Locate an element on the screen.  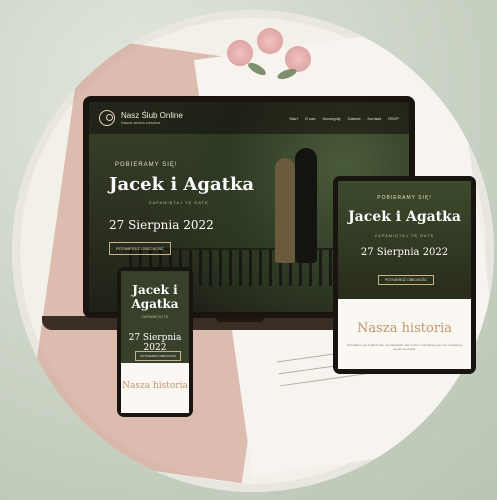
hero-save-date: ZAPAMIĘTAJ TĘ DATĘ is located at coordinates (179, 202).